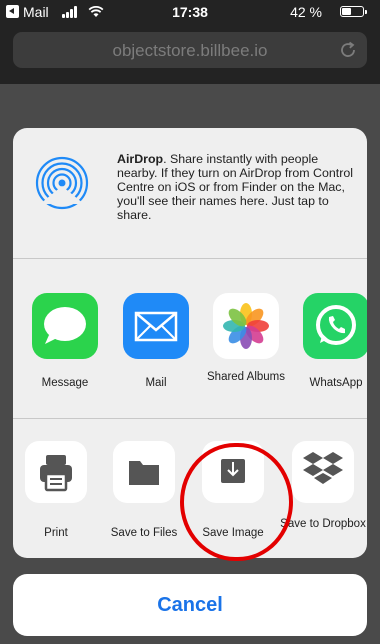 This screenshot has width=380, height=644. What do you see at coordinates (144, 533) in the screenshot?
I see `action-label: Save to Files` at bounding box center [144, 533].